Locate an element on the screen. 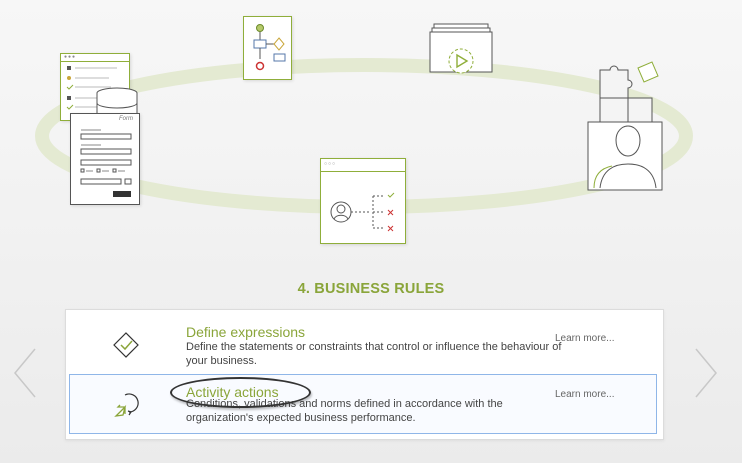  form-card: Form is located at coordinates (105, 159).